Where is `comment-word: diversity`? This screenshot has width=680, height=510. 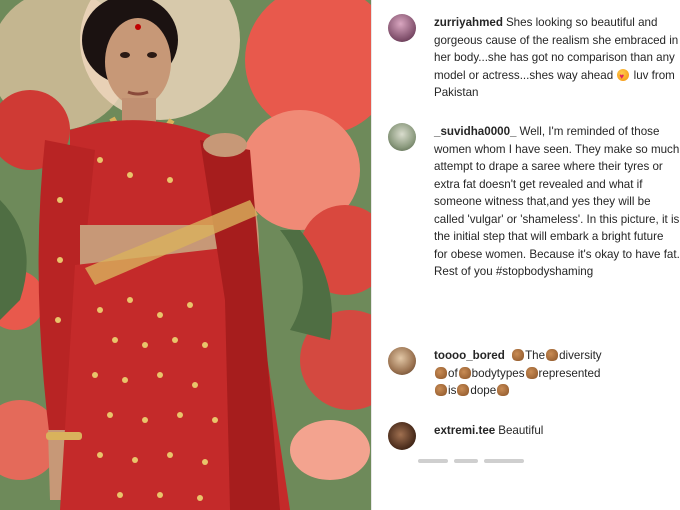
comment-word: diversity is located at coordinates (580, 355).